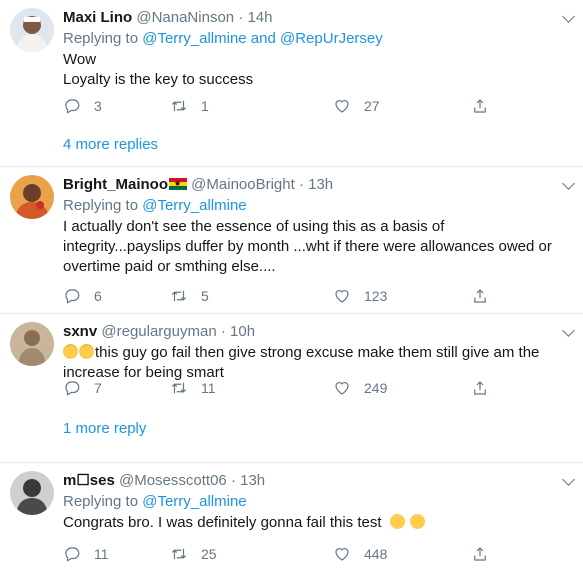  What do you see at coordinates (82, 106) in the screenshot?
I see `reply-button: 3` at bounding box center [82, 106].